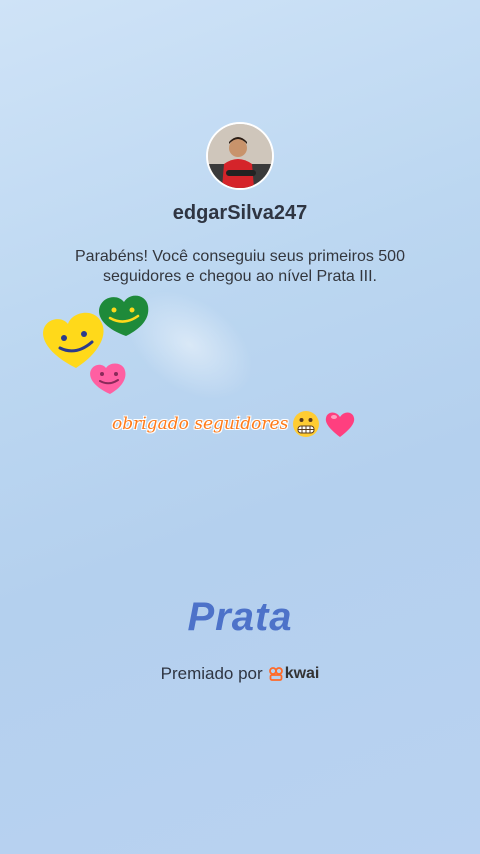  What do you see at coordinates (306, 424) in the screenshot?
I see `grimacing-face-icon` at bounding box center [306, 424].